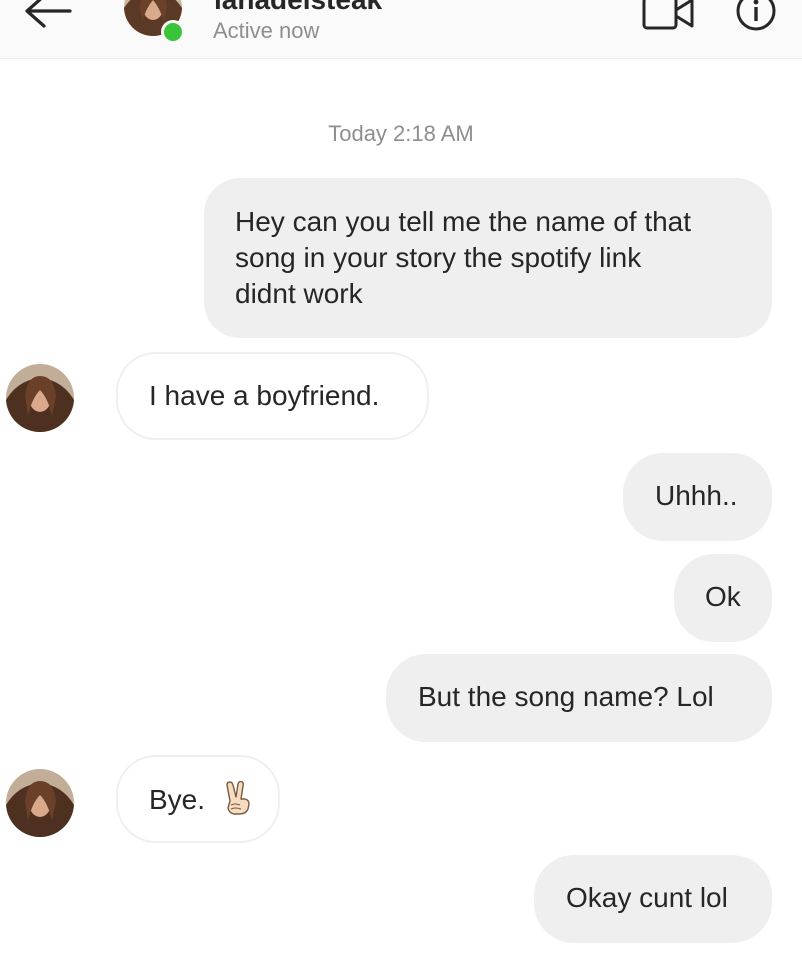 The width and height of the screenshot is (802, 960). Describe the element at coordinates (401, 133) in the screenshot. I see `thread-timestamp: Today 2:18 AM` at that location.